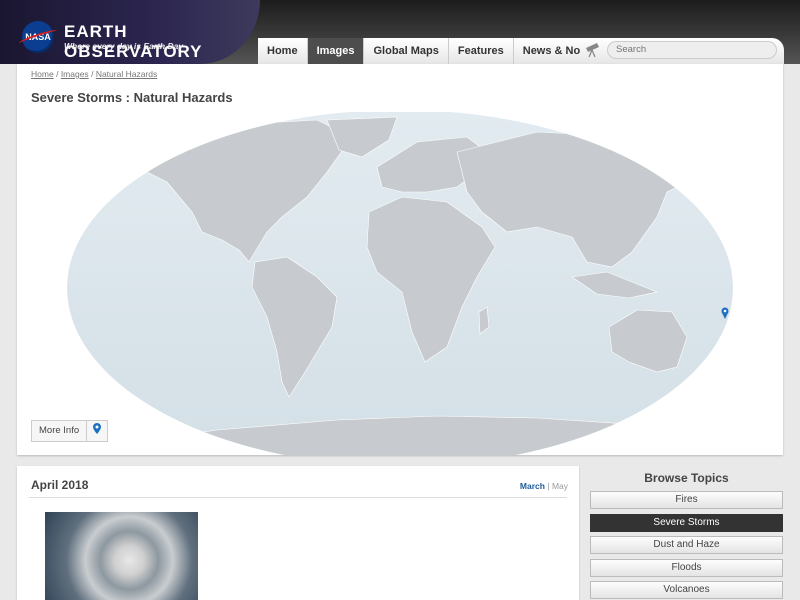 This screenshot has width=800, height=600. What do you see at coordinates (686, 590) in the screenshot?
I see `topic-volcanoes: Volcanoes` at bounding box center [686, 590].